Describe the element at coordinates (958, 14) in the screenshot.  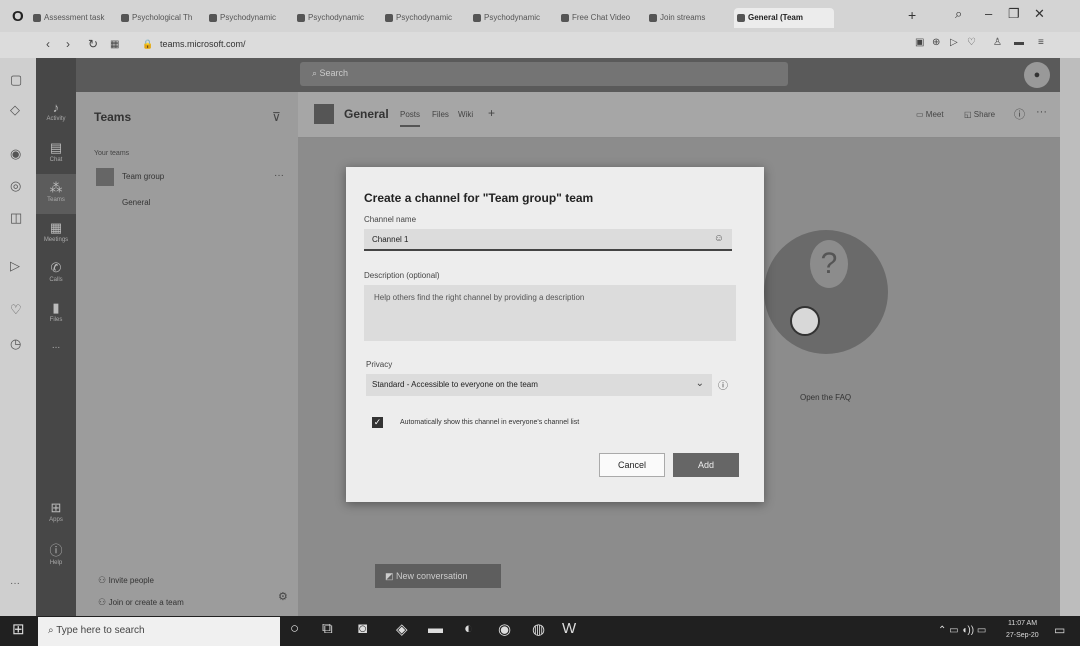
I see `tab-search-icon: ⌕` at that location.